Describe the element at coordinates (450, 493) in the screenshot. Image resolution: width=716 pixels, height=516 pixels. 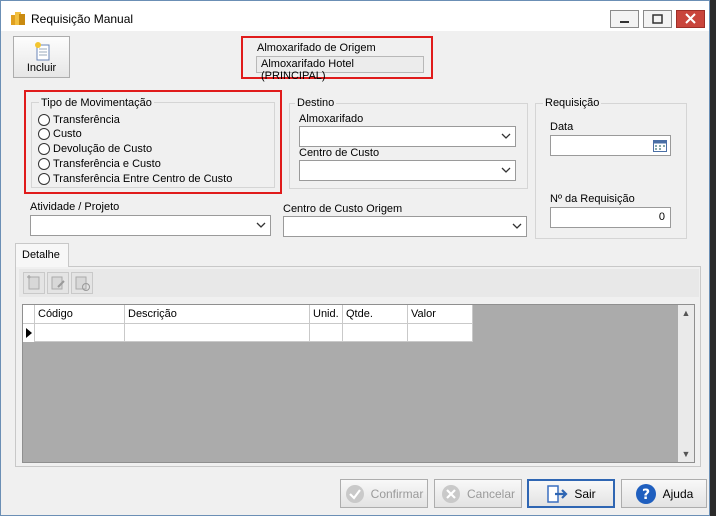
I see `cancel-icon` at that location.